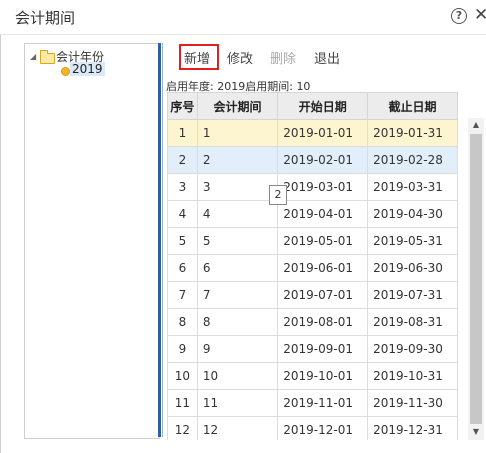  What do you see at coordinates (480, 15) in the screenshot?
I see `close-icon: ✕` at bounding box center [480, 15].